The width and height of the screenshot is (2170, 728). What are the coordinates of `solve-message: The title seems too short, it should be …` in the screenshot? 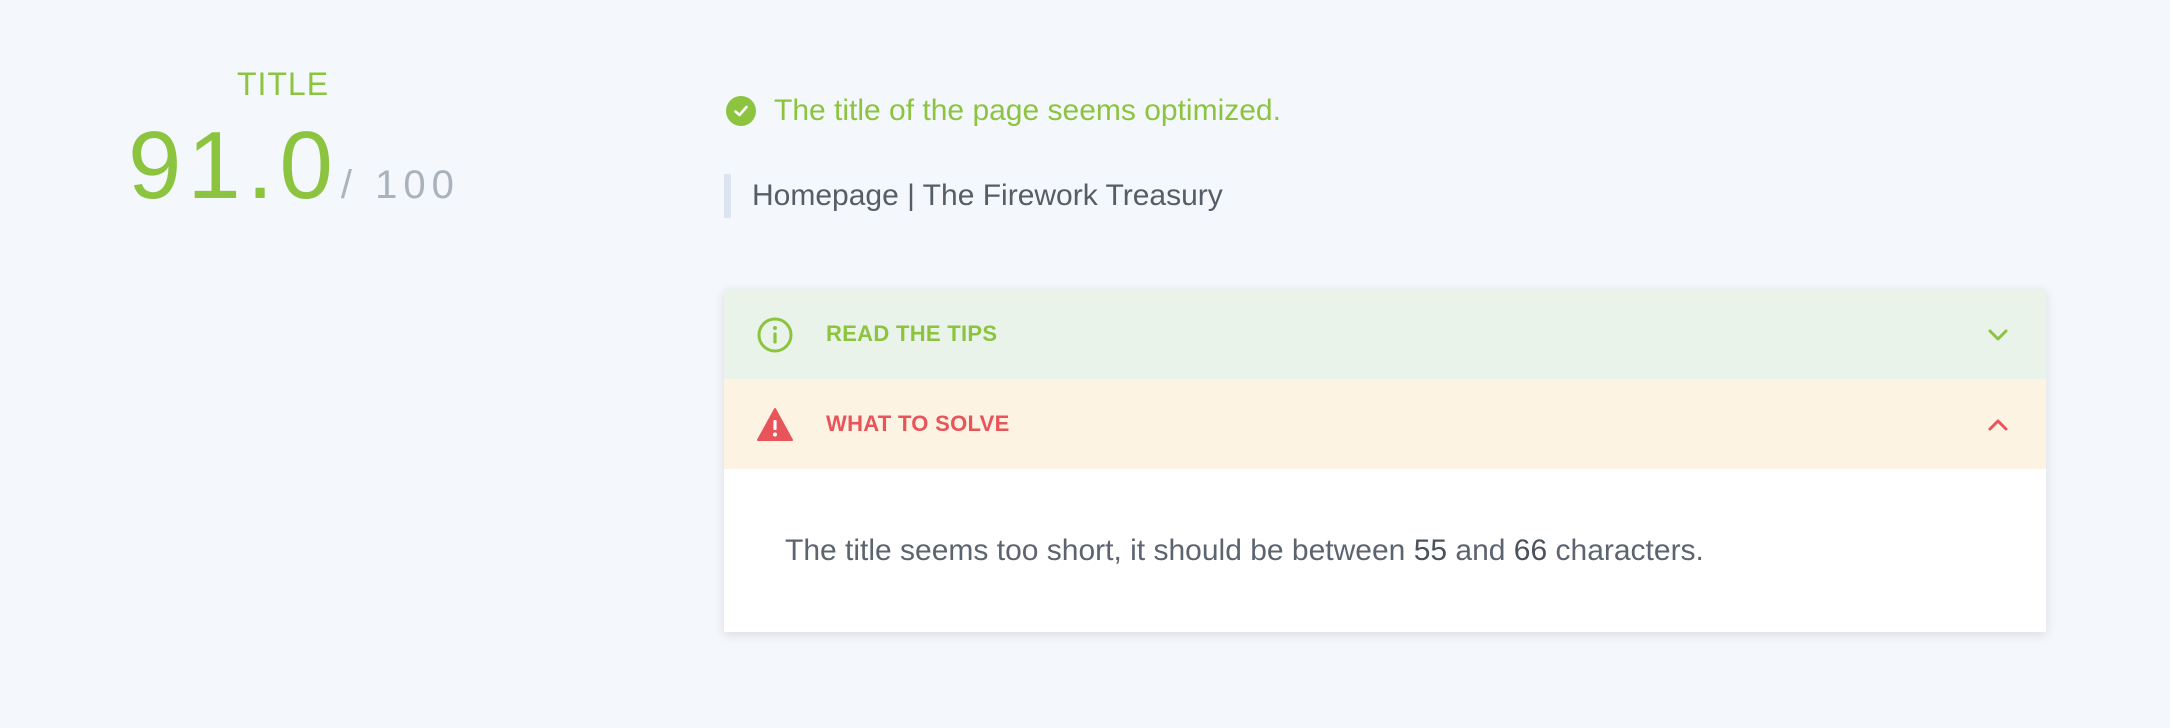 It's located at (1244, 551).